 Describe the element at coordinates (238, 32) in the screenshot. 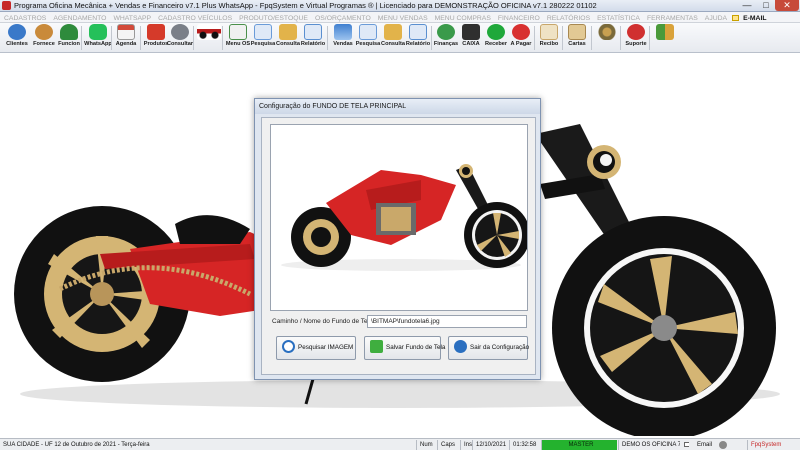

I see `os-menu-icon` at that location.